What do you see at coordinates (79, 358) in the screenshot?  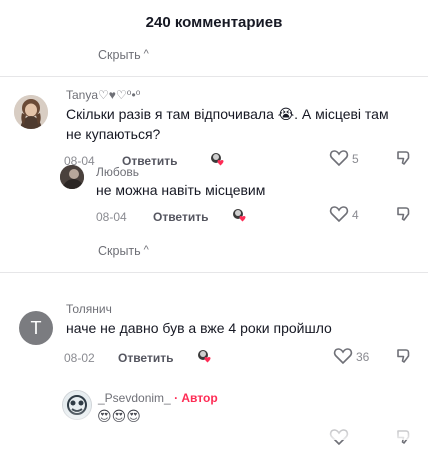 I see `comment-date: 08-02` at bounding box center [79, 358].